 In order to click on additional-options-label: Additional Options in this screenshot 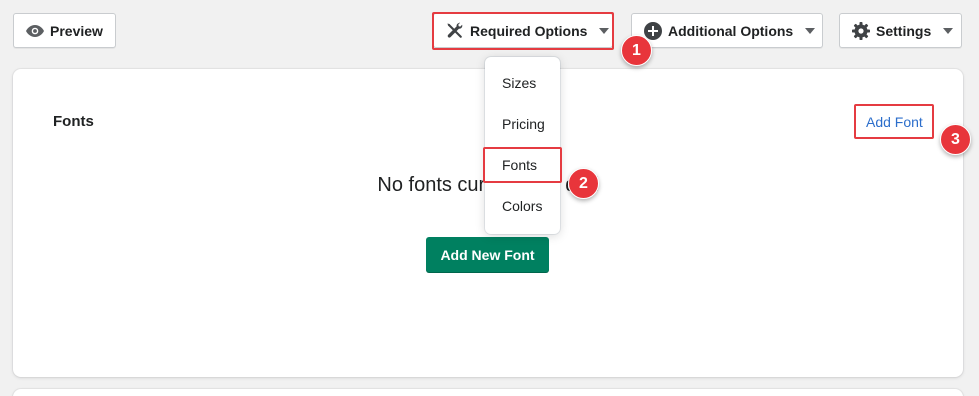, I will do `click(731, 30)`.